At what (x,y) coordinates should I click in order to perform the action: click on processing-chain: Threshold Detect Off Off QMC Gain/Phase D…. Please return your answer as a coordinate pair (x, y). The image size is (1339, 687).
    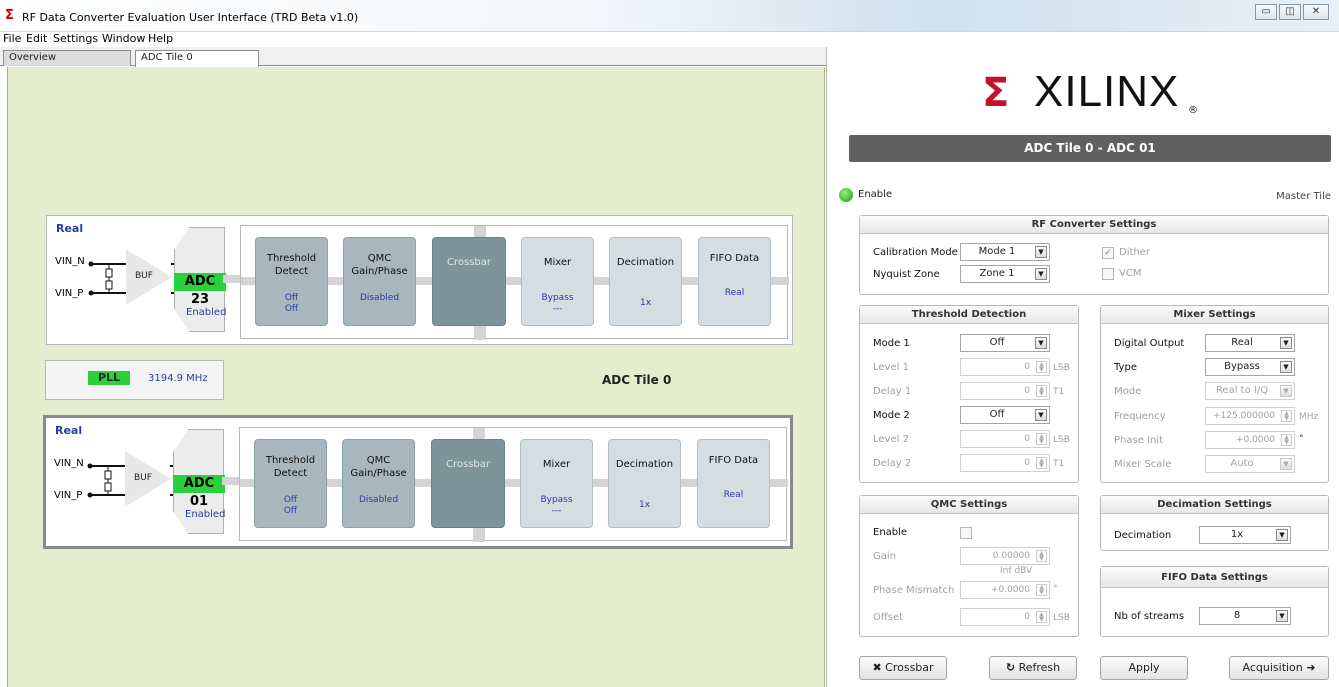
    Looking at the image, I should click on (513, 484).